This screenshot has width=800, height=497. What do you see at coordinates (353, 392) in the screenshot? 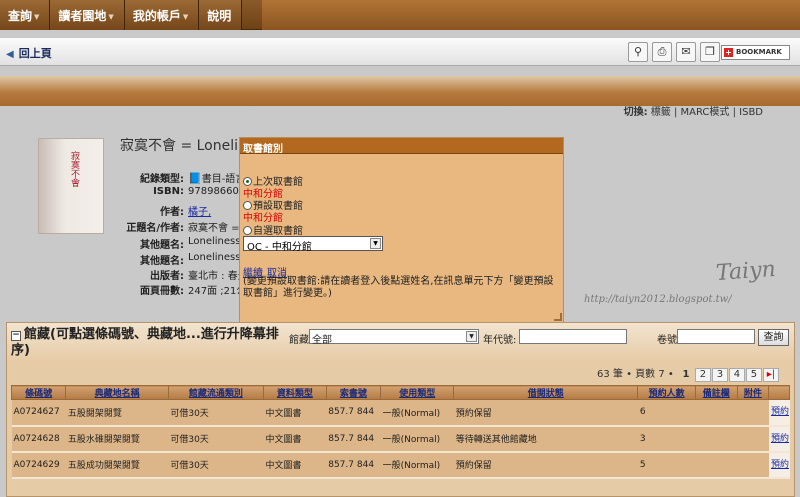
I see `col-call-number: 索書號` at bounding box center [353, 392].